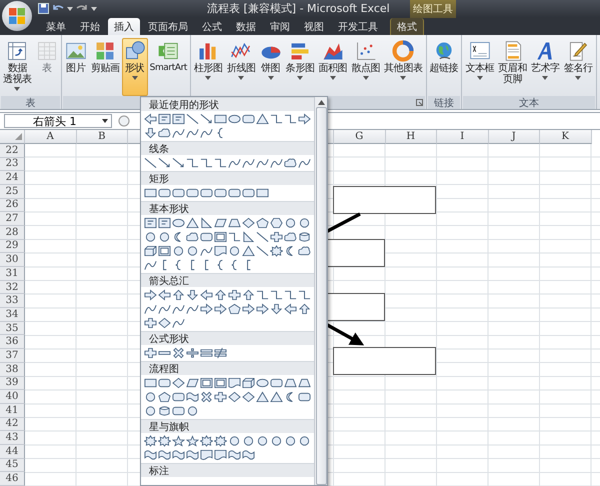  I want to click on scrollbar, so click(320, 291).